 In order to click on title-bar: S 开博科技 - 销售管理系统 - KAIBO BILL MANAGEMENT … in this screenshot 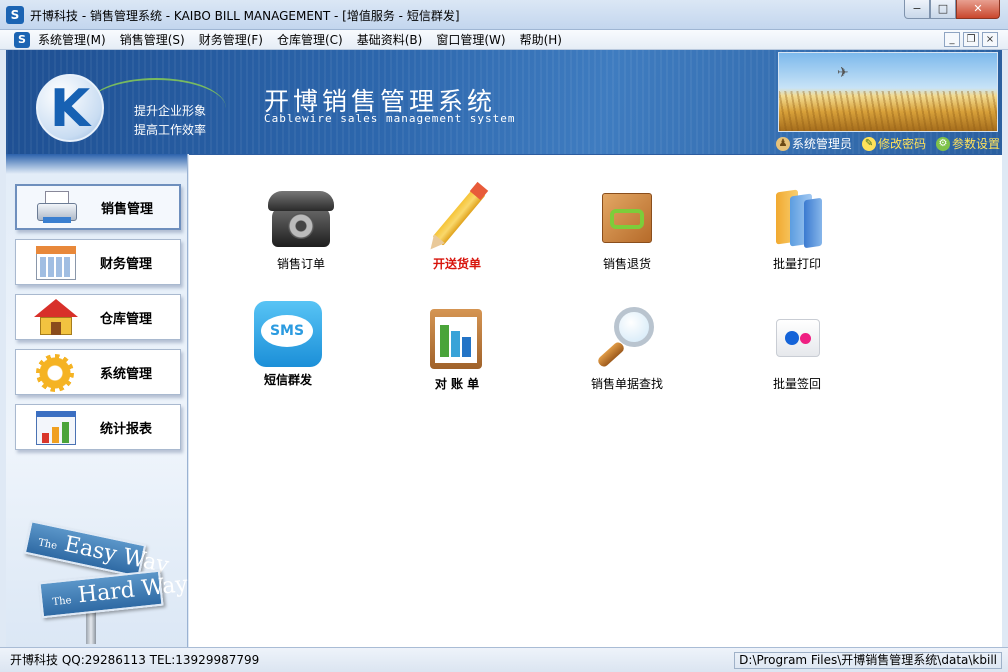, I will do `click(504, 15)`.